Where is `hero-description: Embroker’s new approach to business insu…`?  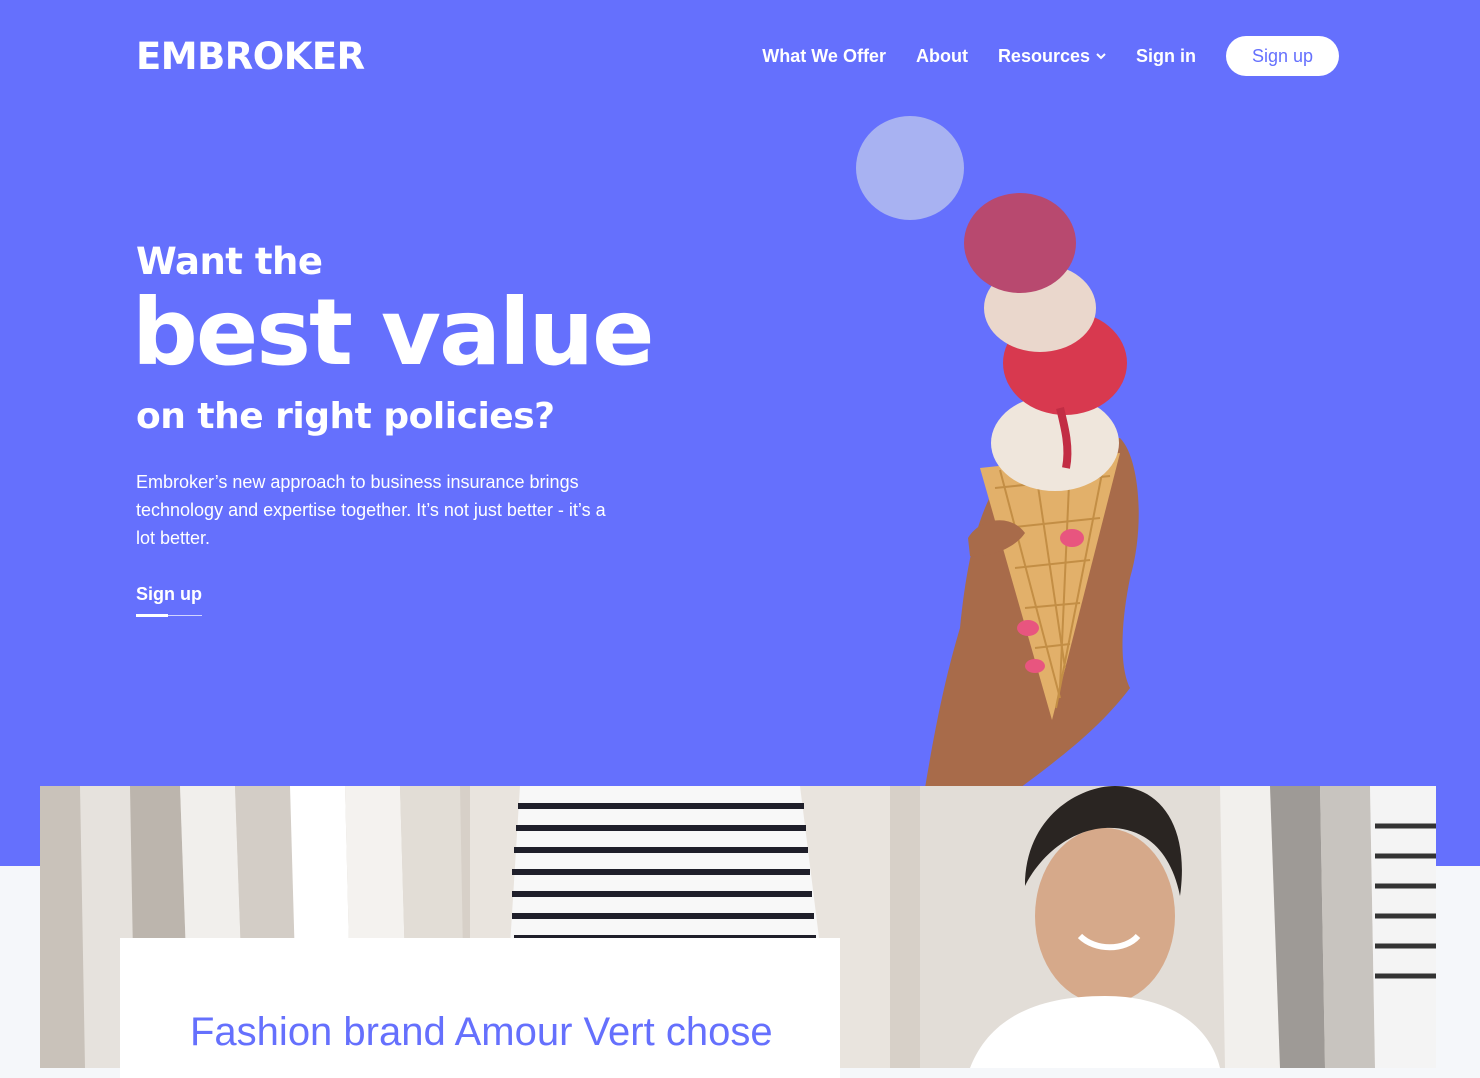 hero-description: Embroker’s new approach to business insu… is located at coordinates (371, 510).